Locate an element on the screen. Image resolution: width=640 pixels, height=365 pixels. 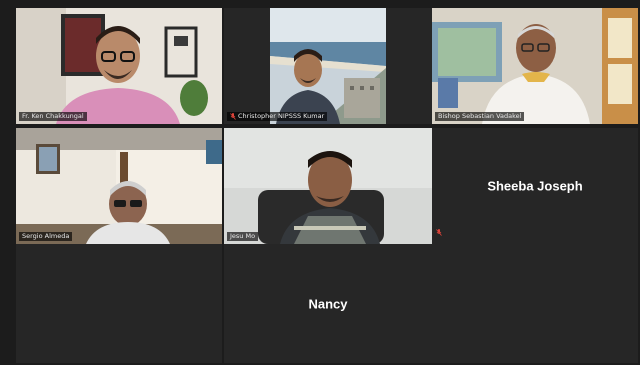
participant-display-name: Nancy is located at coordinates (328, 303).